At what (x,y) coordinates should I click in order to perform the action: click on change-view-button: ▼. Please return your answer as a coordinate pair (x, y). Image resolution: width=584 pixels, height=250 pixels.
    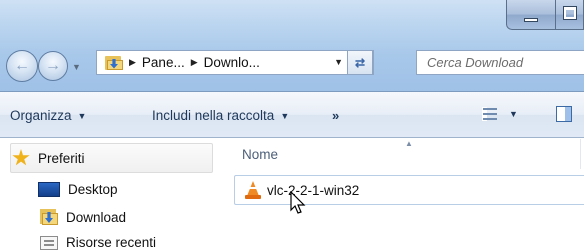
    Looking at the image, I should click on (500, 114).